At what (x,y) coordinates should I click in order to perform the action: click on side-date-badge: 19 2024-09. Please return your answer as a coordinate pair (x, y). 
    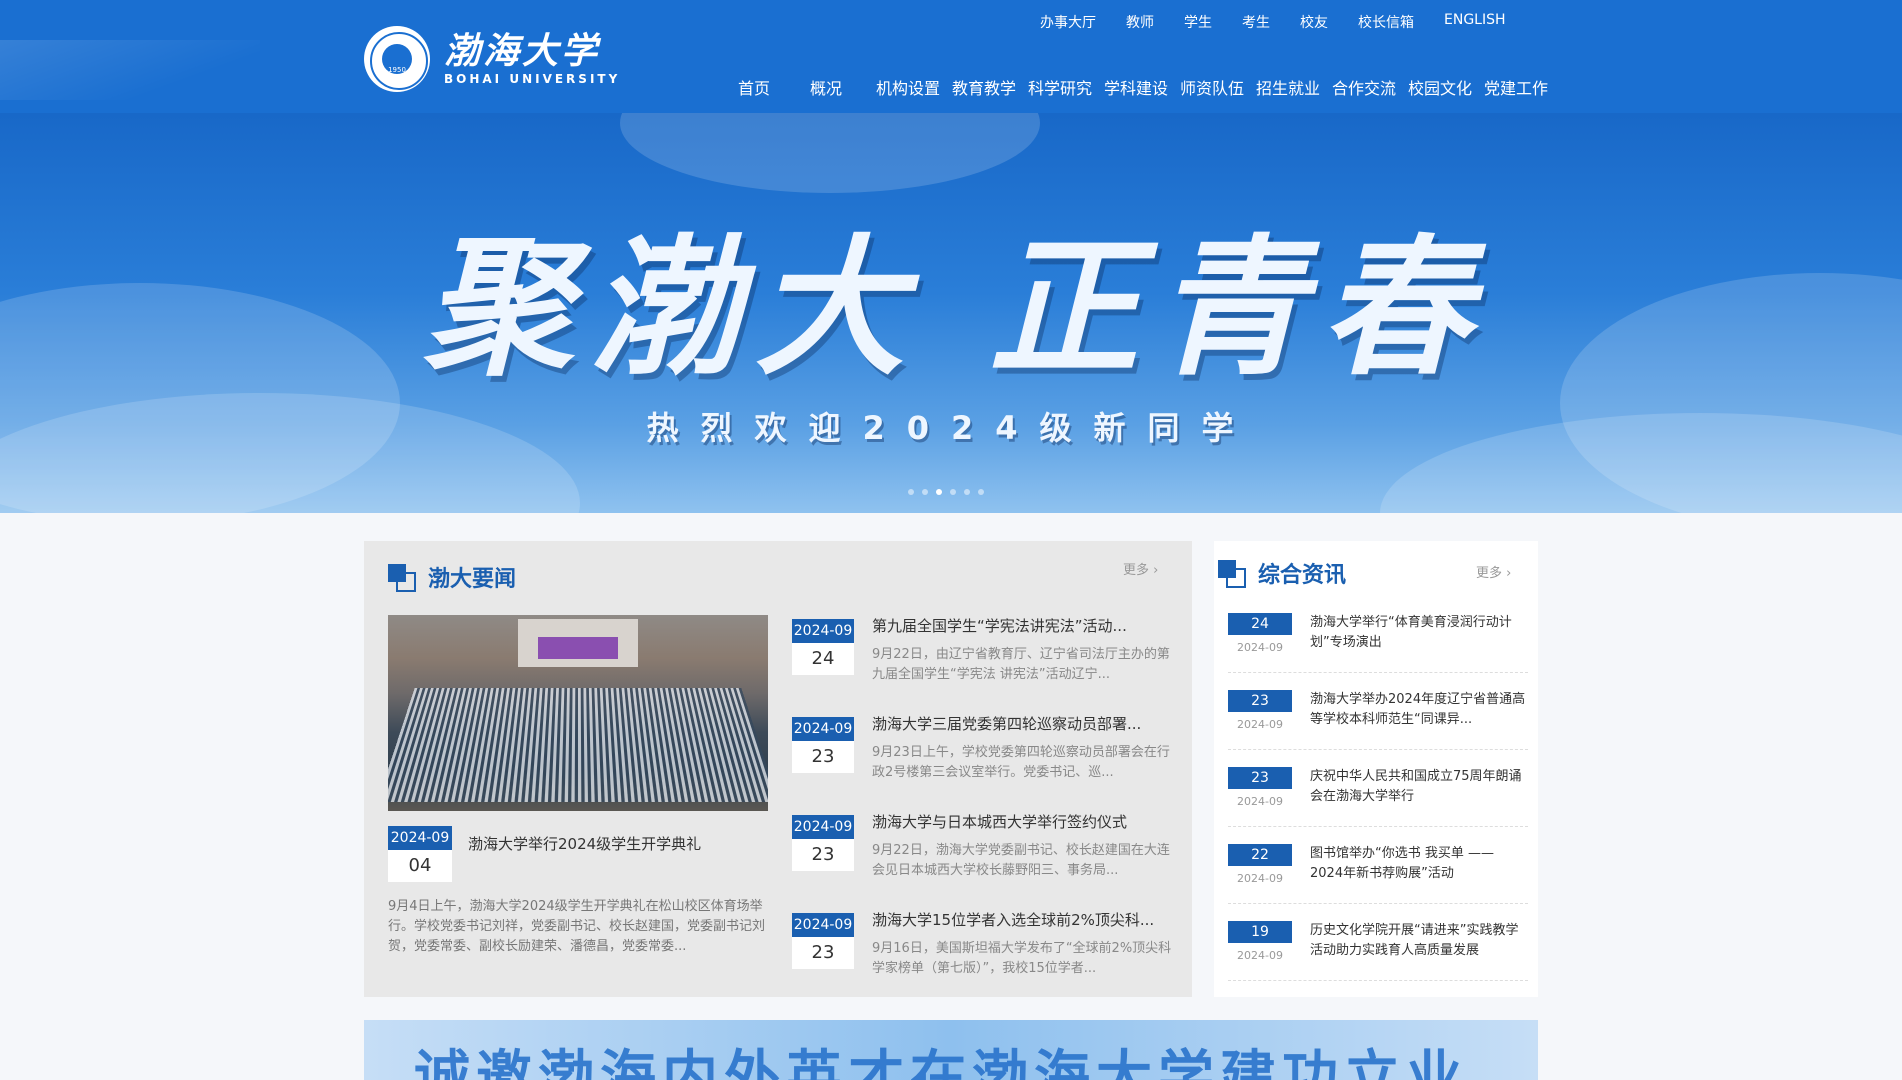
    Looking at the image, I should click on (1260, 945).